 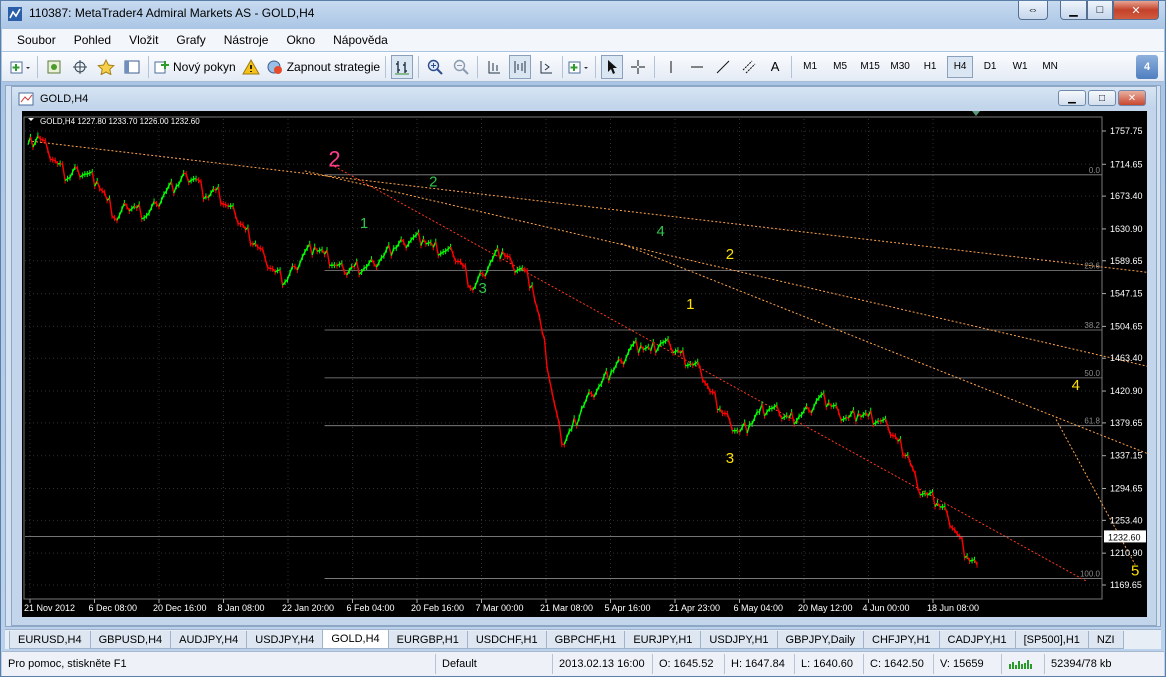 I want to click on tab-usdchf-h1: USDCHF,H1, so click(x=506, y=640).